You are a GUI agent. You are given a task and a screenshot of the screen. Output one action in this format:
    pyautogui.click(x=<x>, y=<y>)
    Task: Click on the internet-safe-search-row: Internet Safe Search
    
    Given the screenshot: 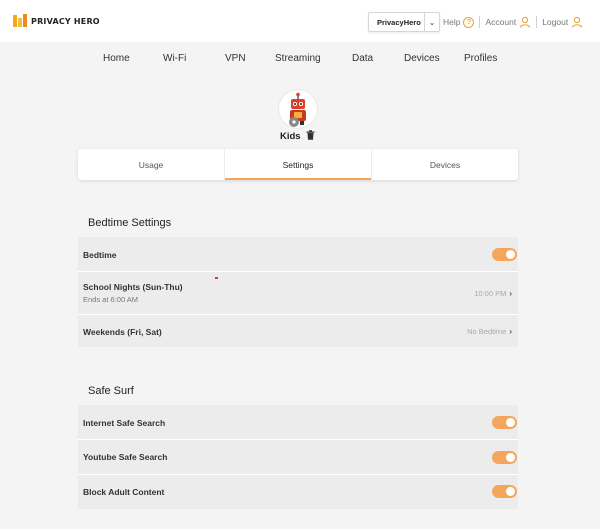 What is the action you would take?
    pyautogui.click(x=298, y=422)
    